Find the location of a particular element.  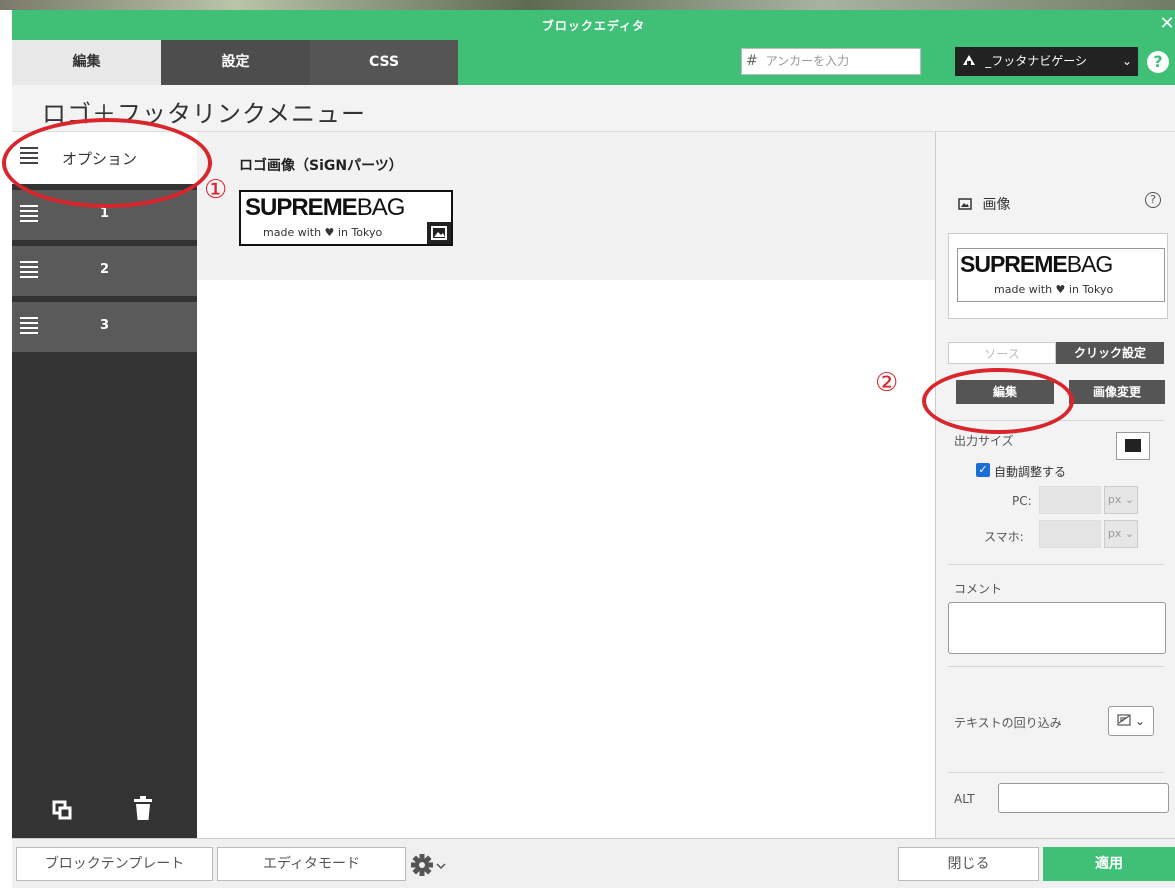

sidebar-item-label: 2 is located at coordinates (104, 269).